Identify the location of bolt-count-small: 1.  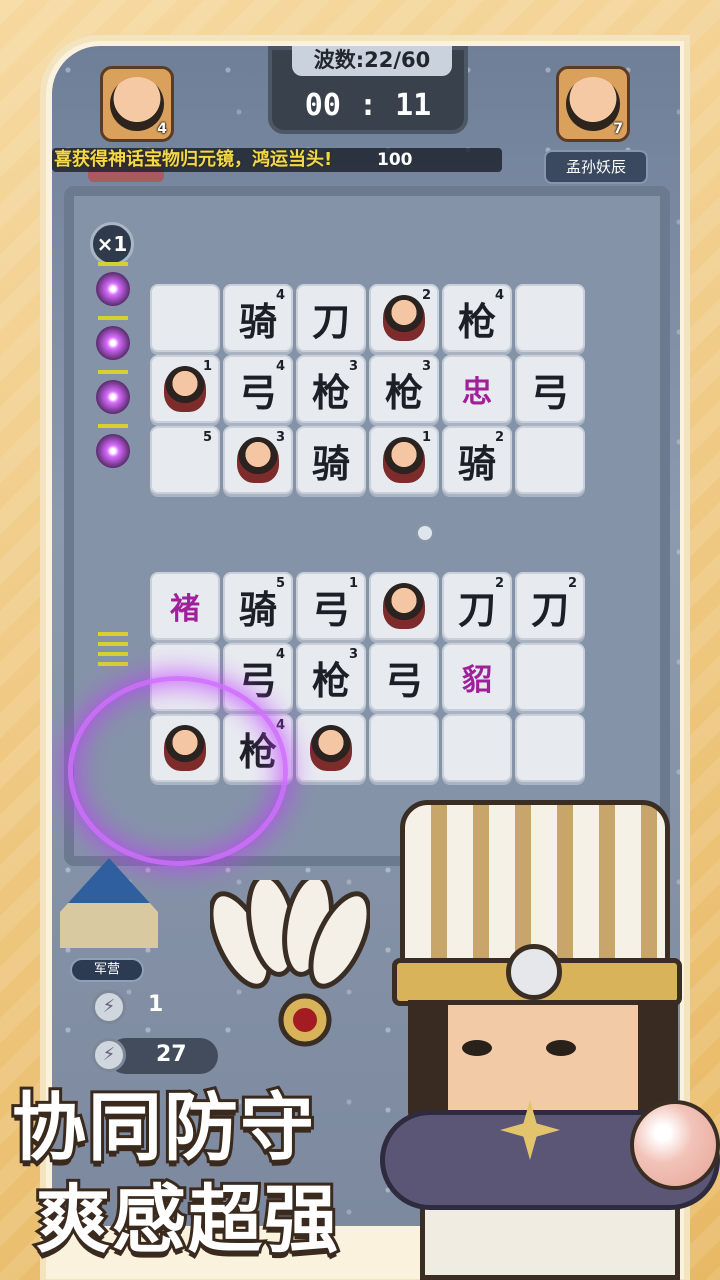
(156, 1004).